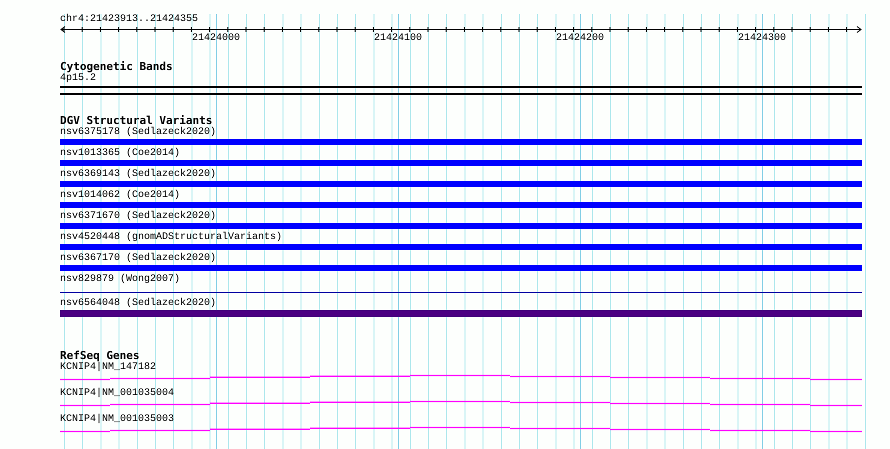 This screenshot has width=890, height=449. I want to click on chromosome-position: chr4:21423913..21424355, so click(129, 20).